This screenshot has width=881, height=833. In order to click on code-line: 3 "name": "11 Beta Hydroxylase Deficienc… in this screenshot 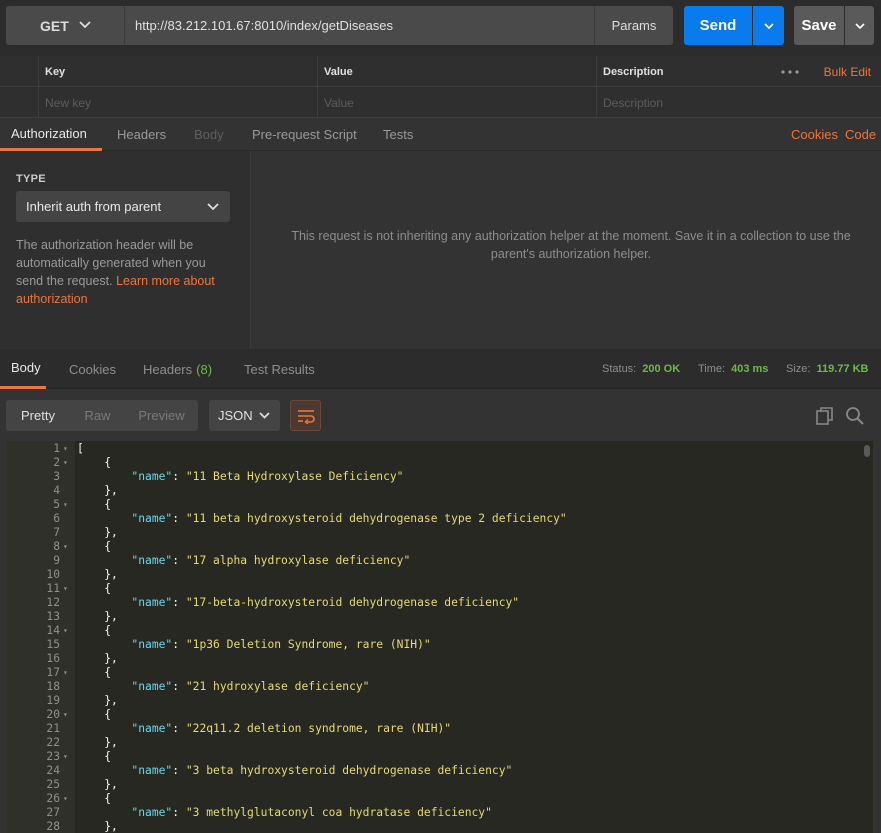, I will do `click(440, 477)`.